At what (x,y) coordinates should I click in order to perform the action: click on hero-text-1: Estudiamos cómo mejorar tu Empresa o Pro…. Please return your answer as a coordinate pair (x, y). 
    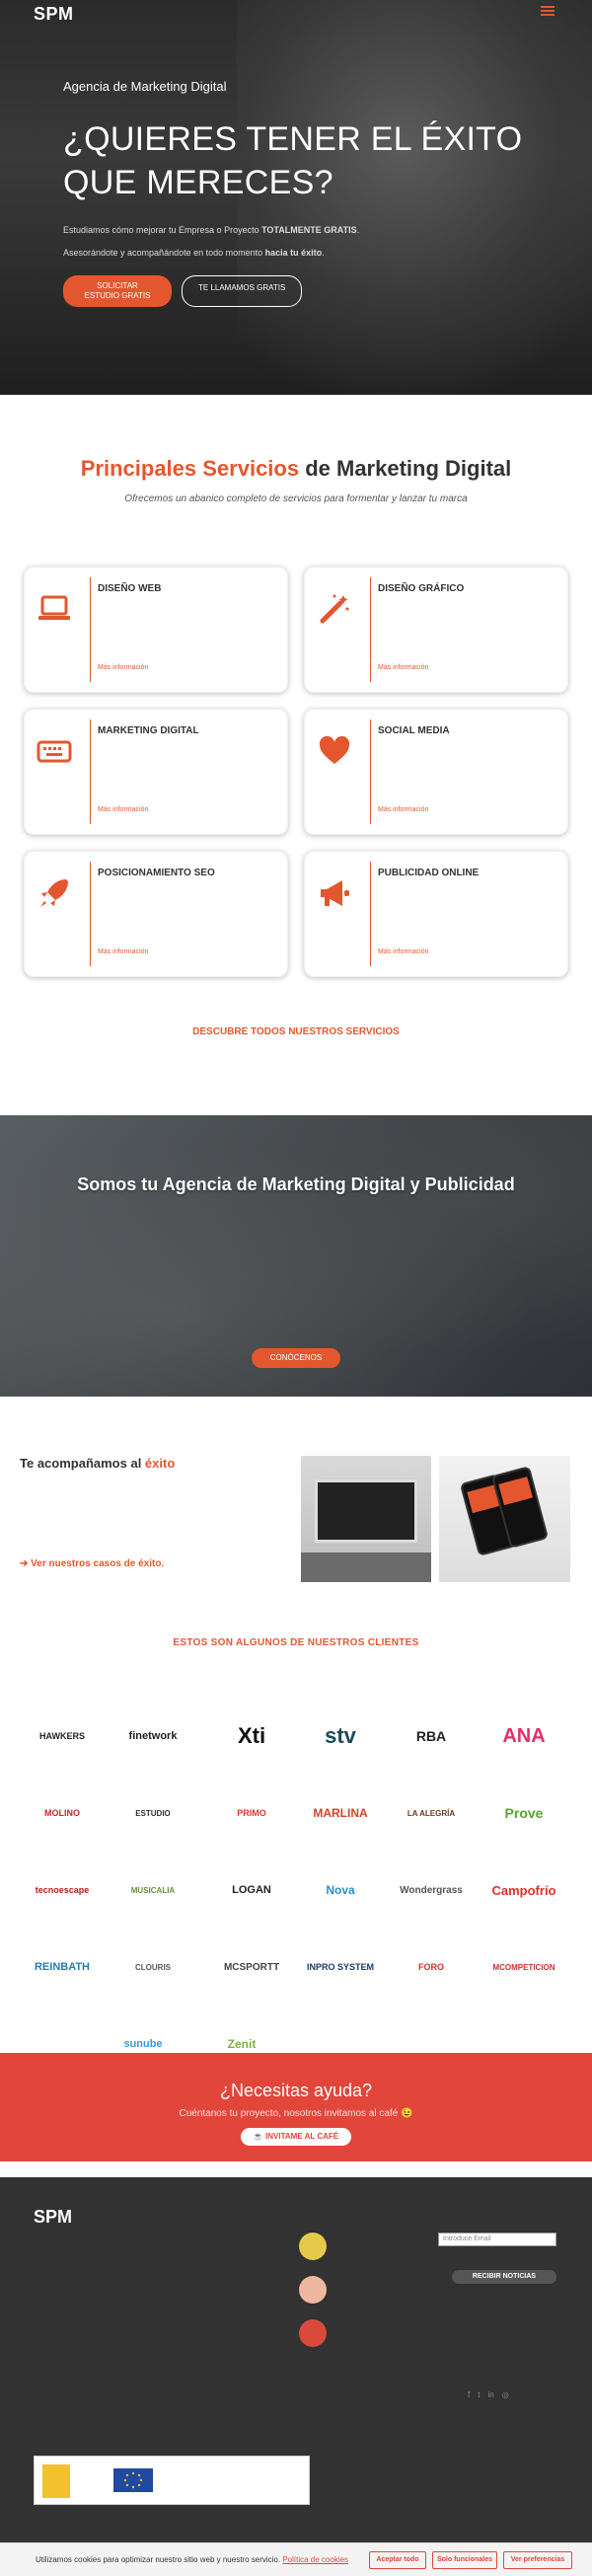
    Looking at the image, I should click on (212, 230).